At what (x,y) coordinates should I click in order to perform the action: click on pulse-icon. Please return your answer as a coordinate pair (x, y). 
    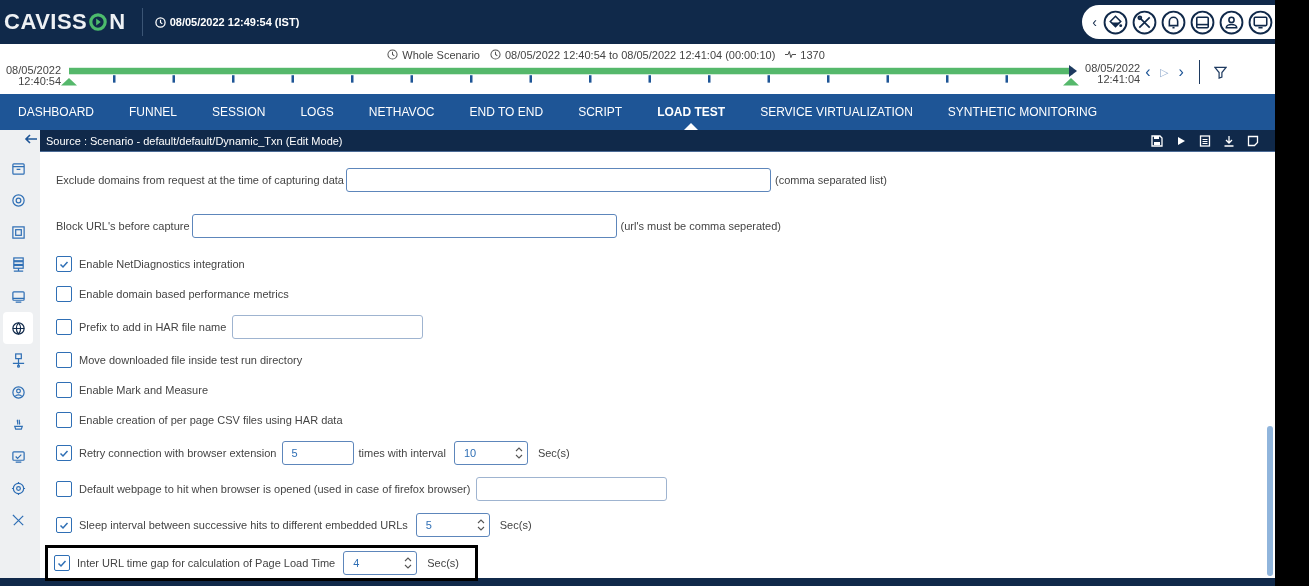
    Looking at the image, I should click on (791, 54).